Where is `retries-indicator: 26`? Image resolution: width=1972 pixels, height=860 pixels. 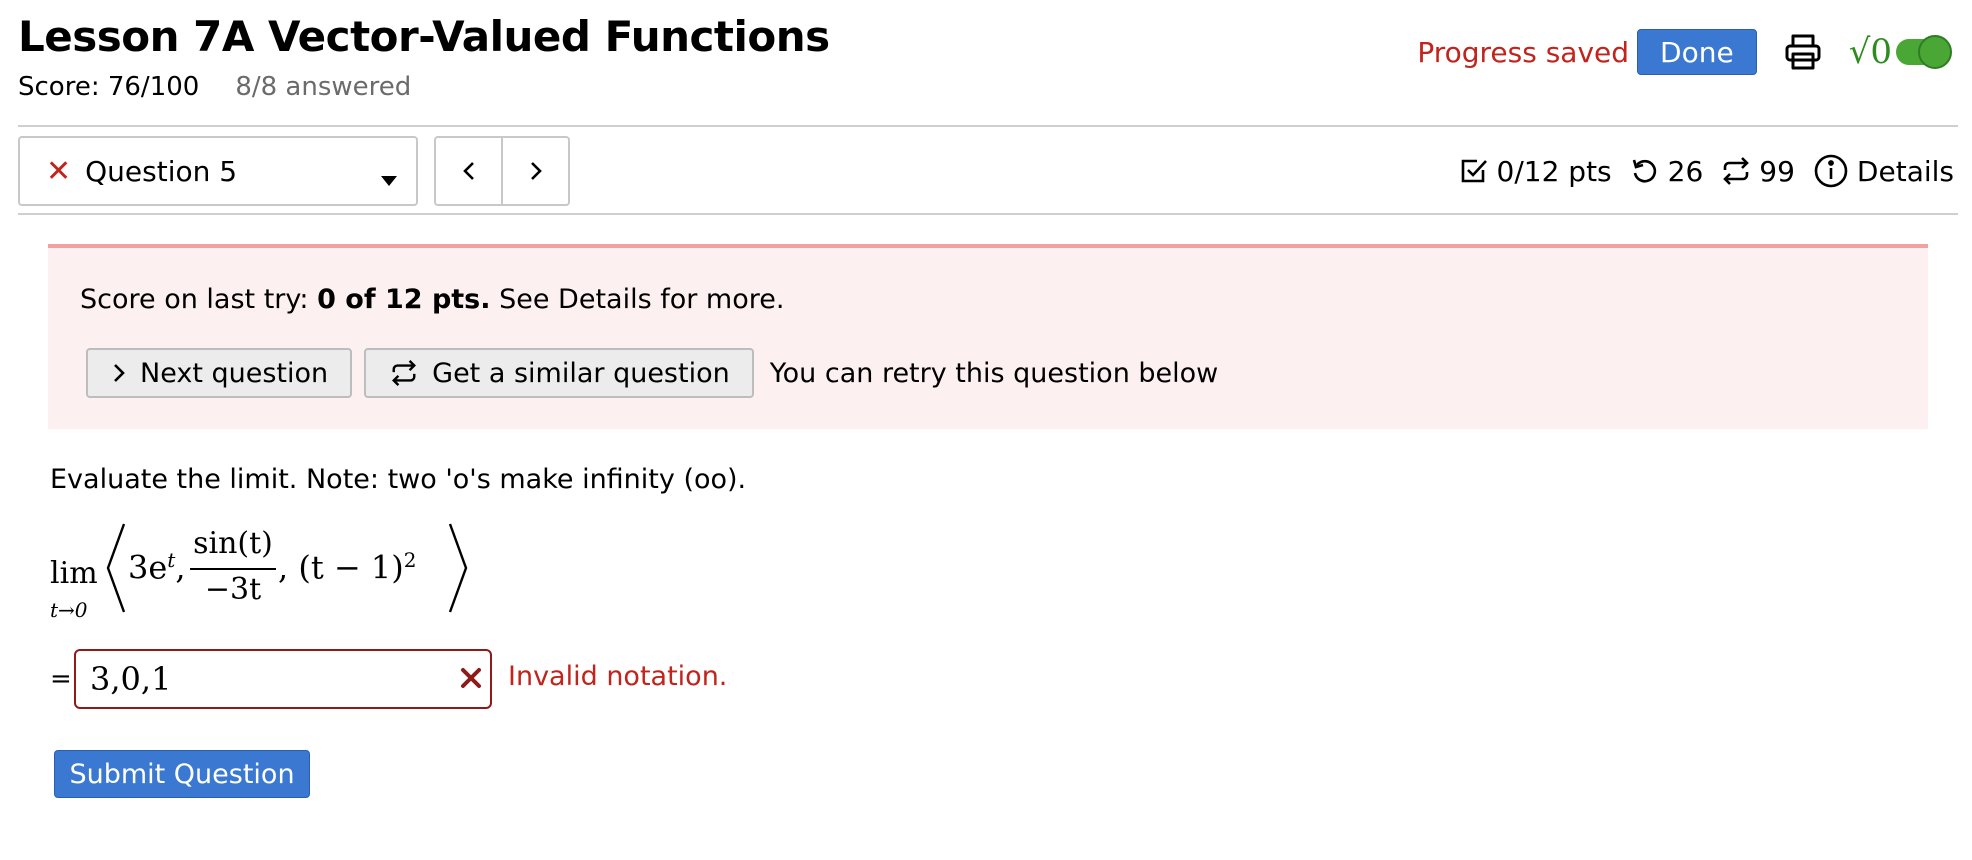 retries-indicator: 26 is located at coordinates (1667, 171).